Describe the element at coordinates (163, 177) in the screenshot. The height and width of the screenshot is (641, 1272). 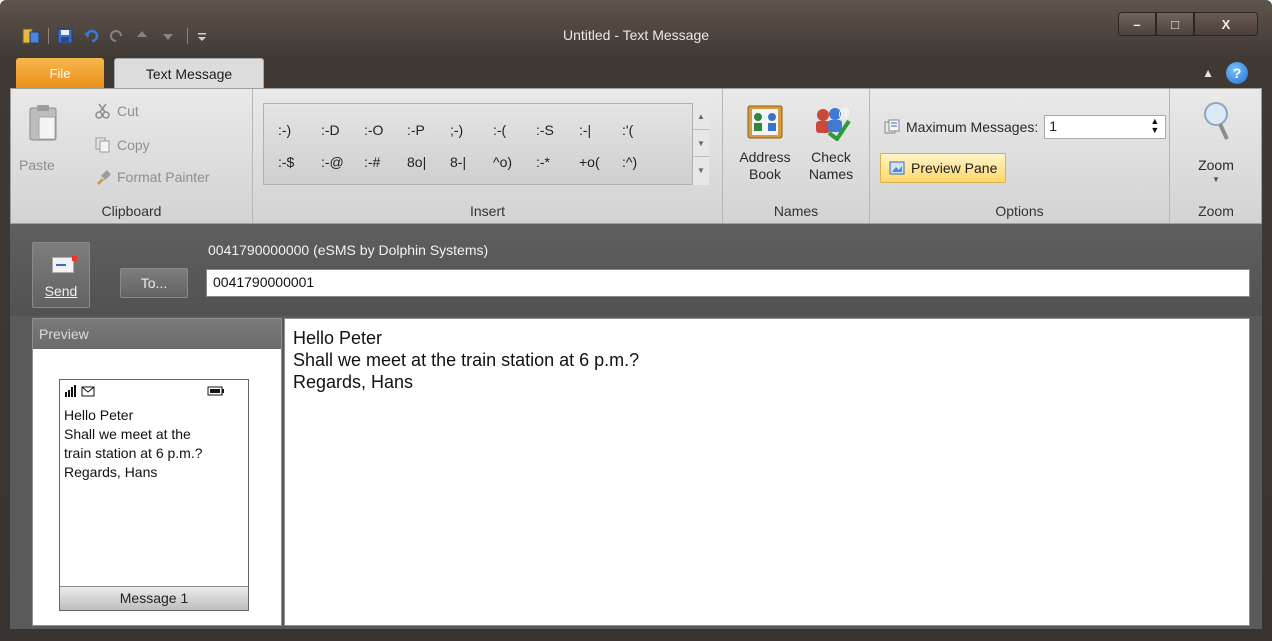
I see `format-painter-label: Format Painter` at that location.